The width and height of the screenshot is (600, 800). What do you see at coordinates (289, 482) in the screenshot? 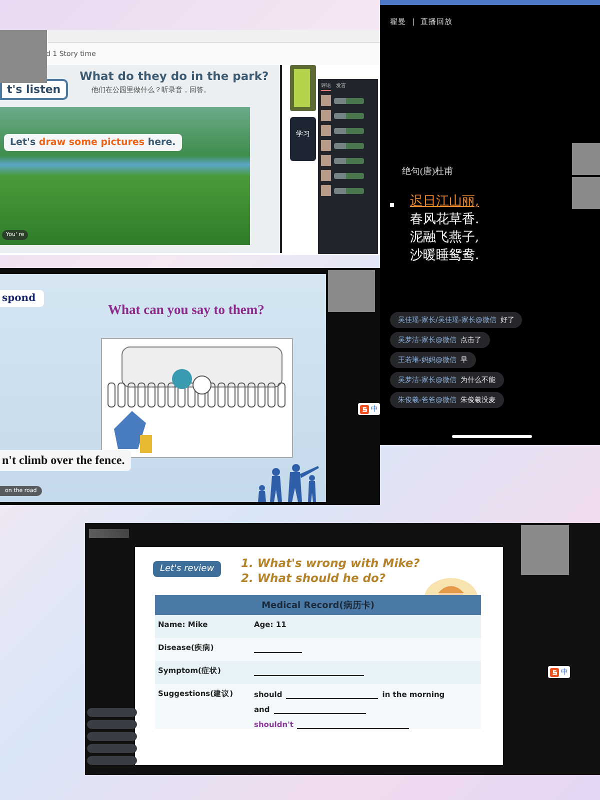
I see `children-silhouette-drawing` at bounding box center [289, 482].